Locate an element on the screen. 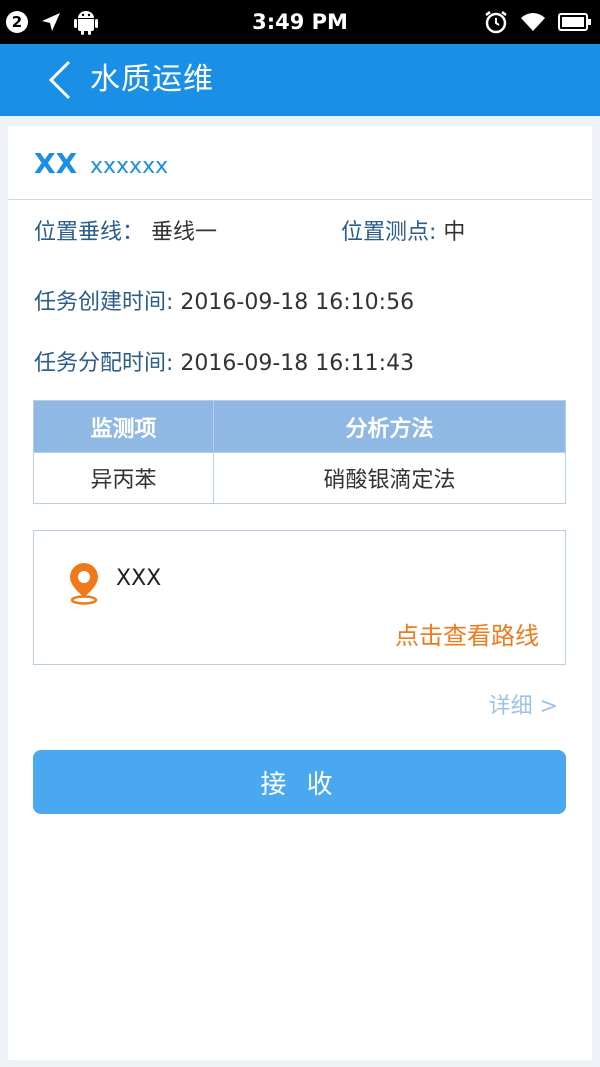 The width and height of the screenshot is (600, 1067). assigned-time-value: 2016-09-18 16:11:43 is located at coordinates (297, 363).